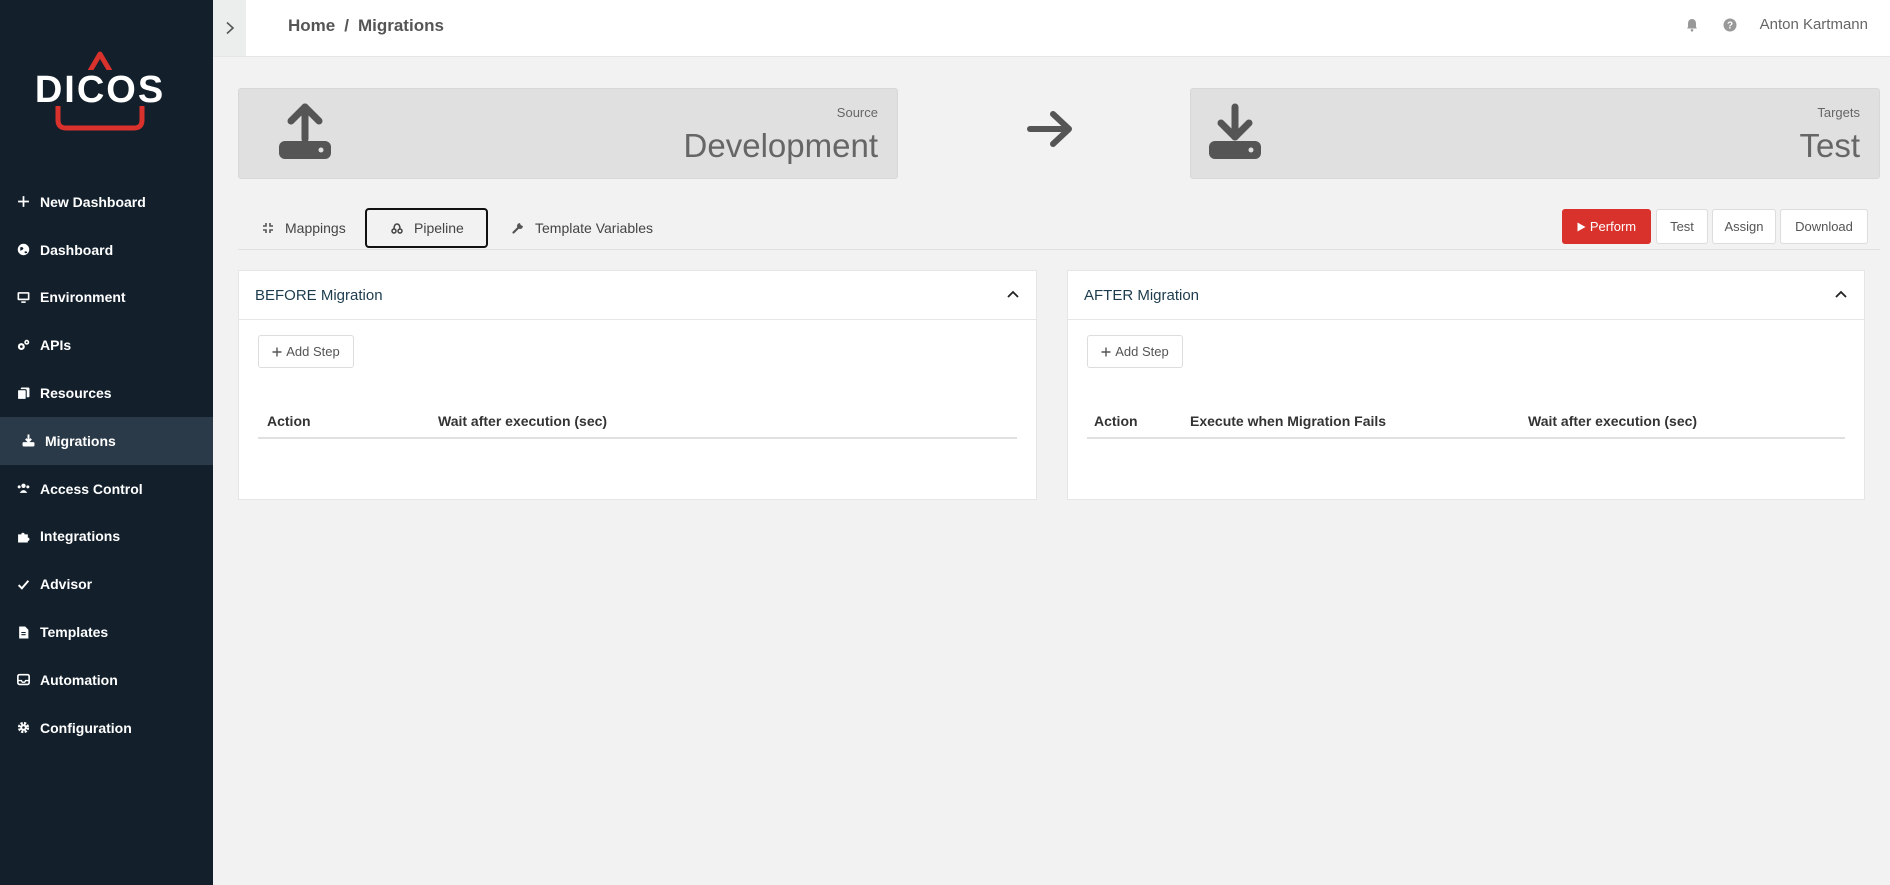 This screenshot has height=885, width=1890. Describe the element at coordinates (80, 440) in the screenshot. I see `sidebar-item-label: Migrations` at that location.